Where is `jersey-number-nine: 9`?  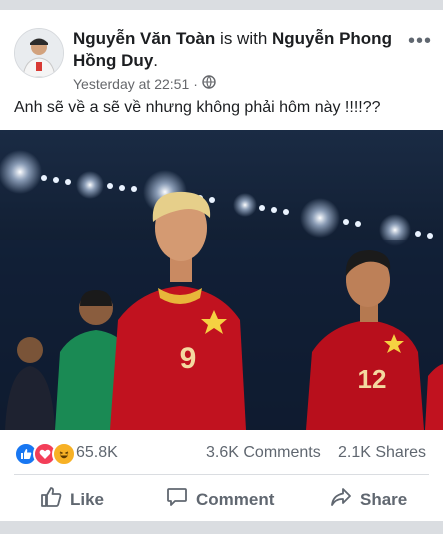
jersey-number-nine: 9 is located at coordinates (188, 358).